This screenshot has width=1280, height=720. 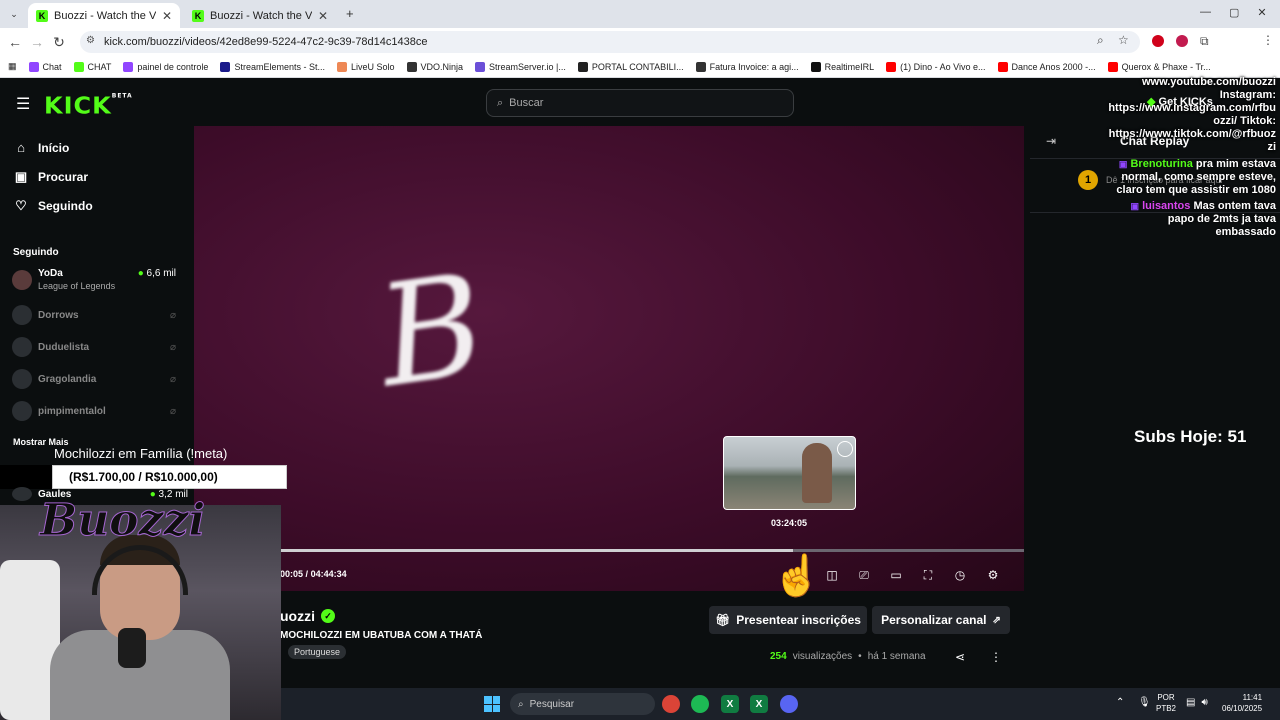 What do you see at coordinates (90, 40) in the screenshot?
I see `site-info-icon: ⚙` at bounding box center [90, 40].